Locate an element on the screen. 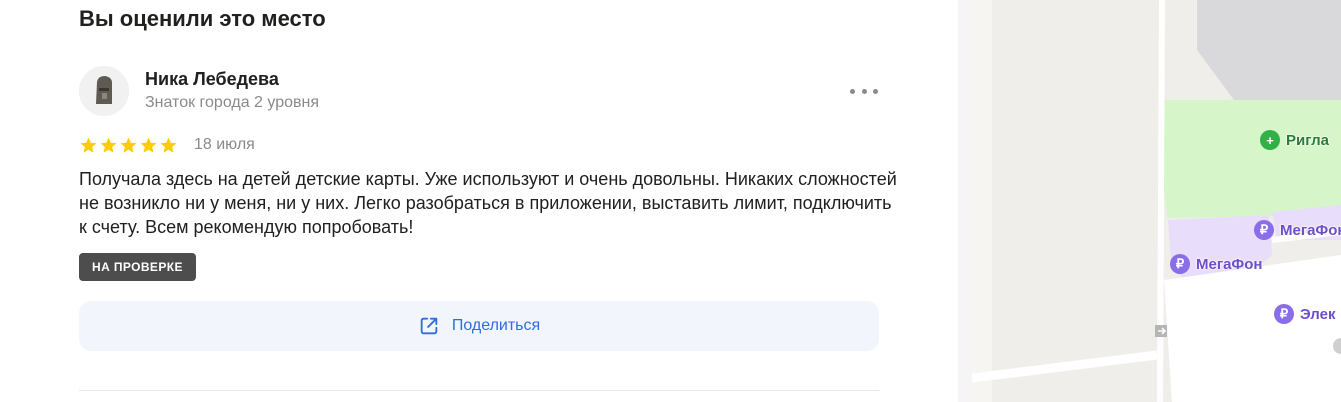  share-button: Поделиться is located at coordinates (479, 326).